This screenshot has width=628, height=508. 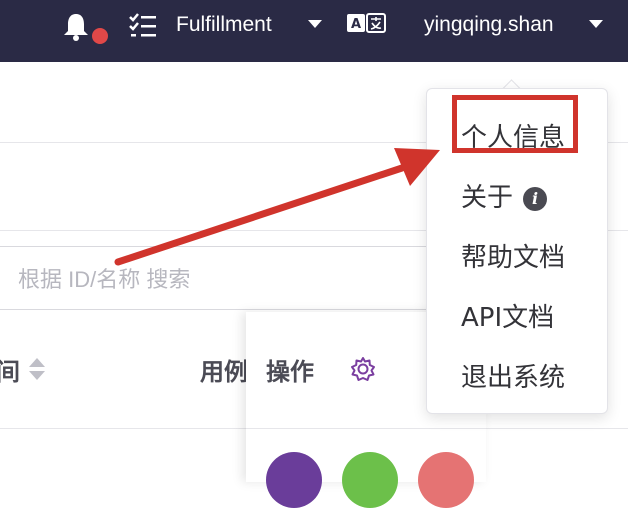 What do you see at coordinates (76, 27) in the screenshot?
I see `bell-icon` at bounding box center [76, 27].